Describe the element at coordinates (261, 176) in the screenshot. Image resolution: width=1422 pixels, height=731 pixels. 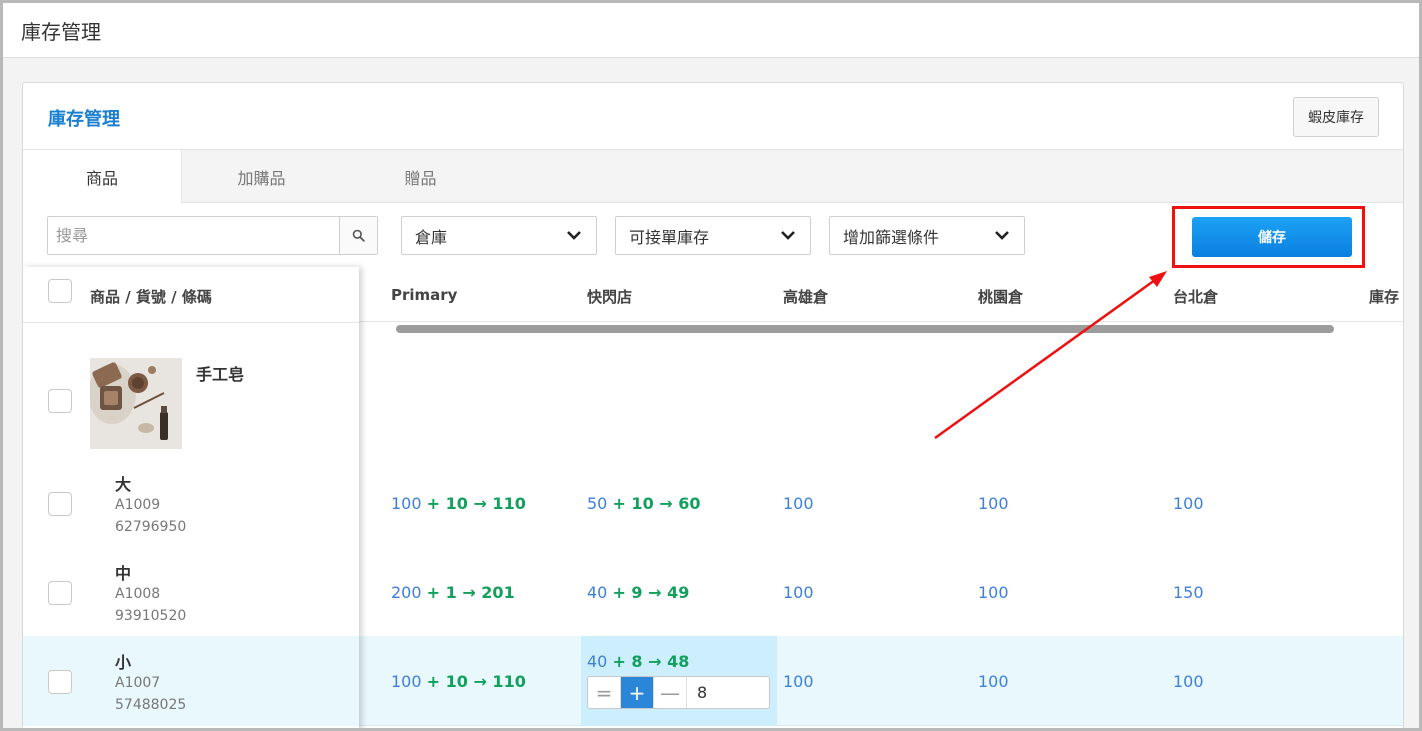
I see `tab-addon-items: 加購品` at that location.